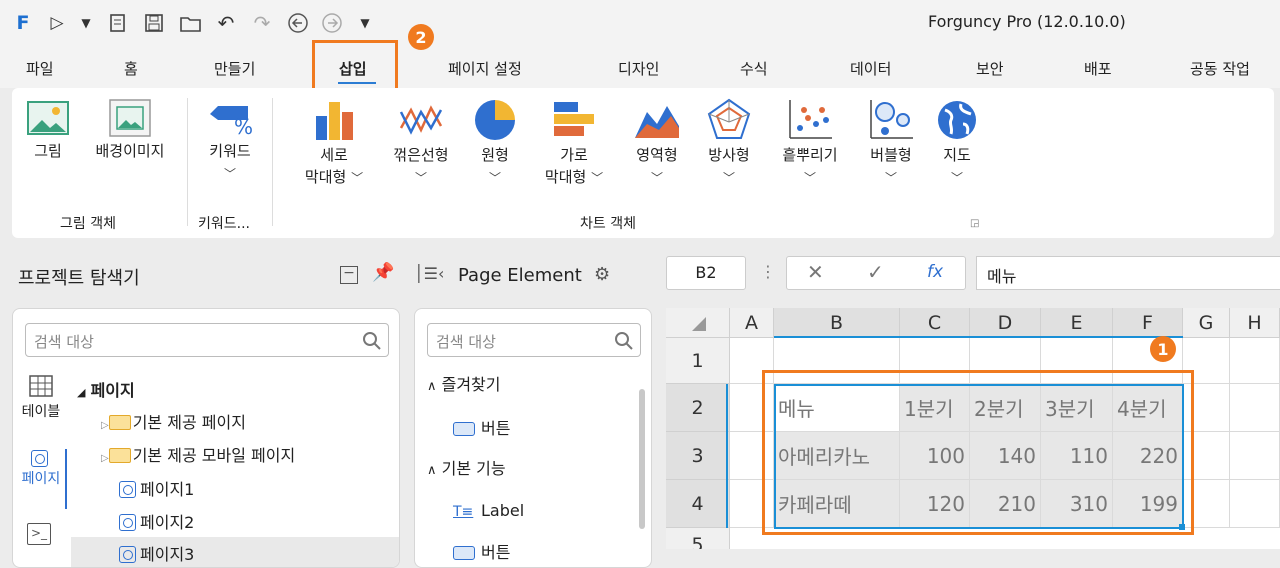 This screenshot has width=1280, height=568. Describe the element at coordinates (935, 323) in the screenshot. I see `column-header-c: C` at that location.